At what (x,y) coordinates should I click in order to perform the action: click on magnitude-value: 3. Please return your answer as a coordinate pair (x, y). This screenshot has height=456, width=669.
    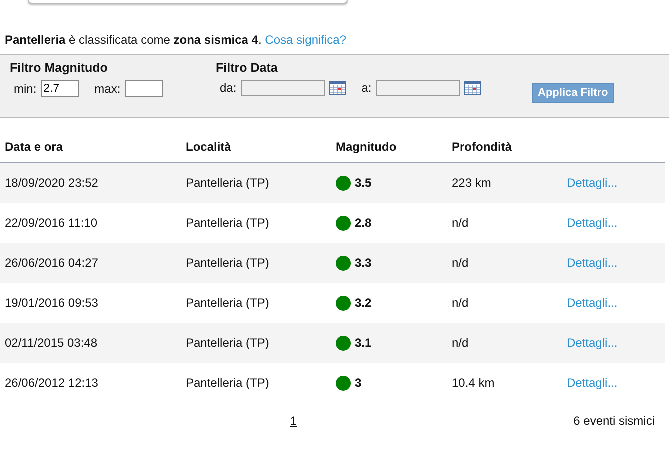
    Looking at the image, I should click on (358, 383).